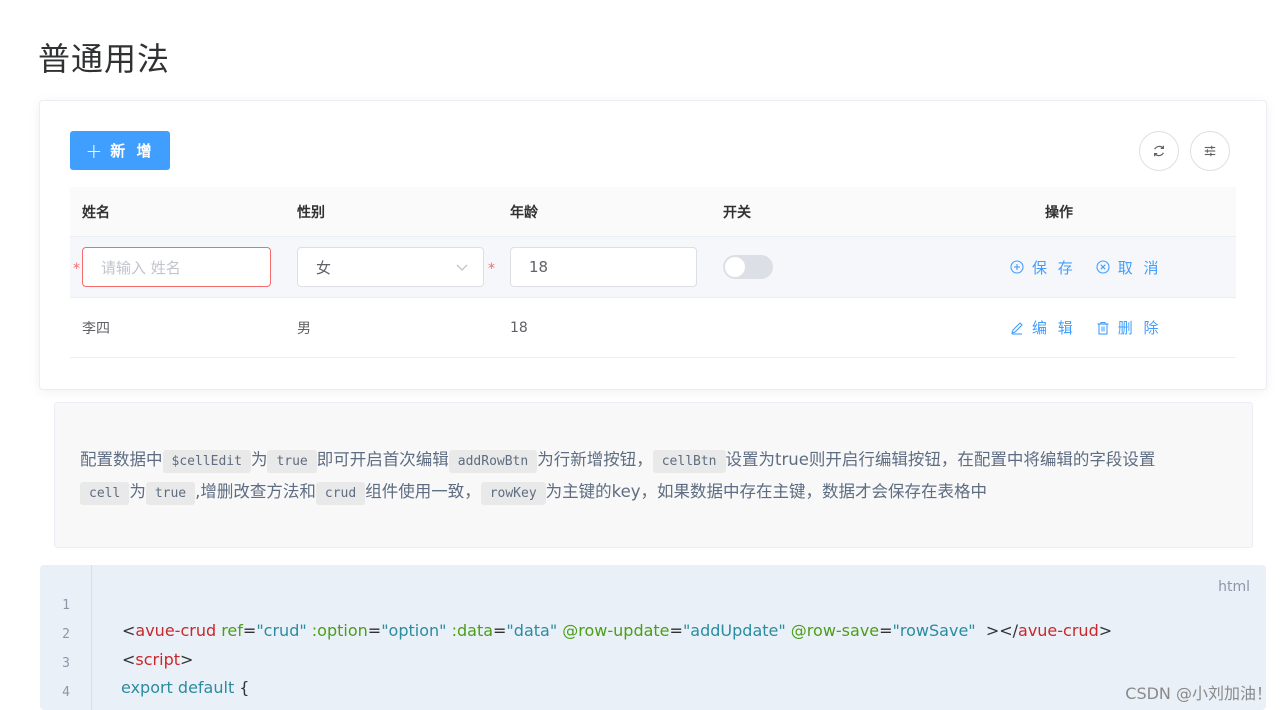 This screenshot has width=1284, height=710. Describe the element at coordinates (519, 327) in the screenshot. I see `cell-age: 18` at that location.